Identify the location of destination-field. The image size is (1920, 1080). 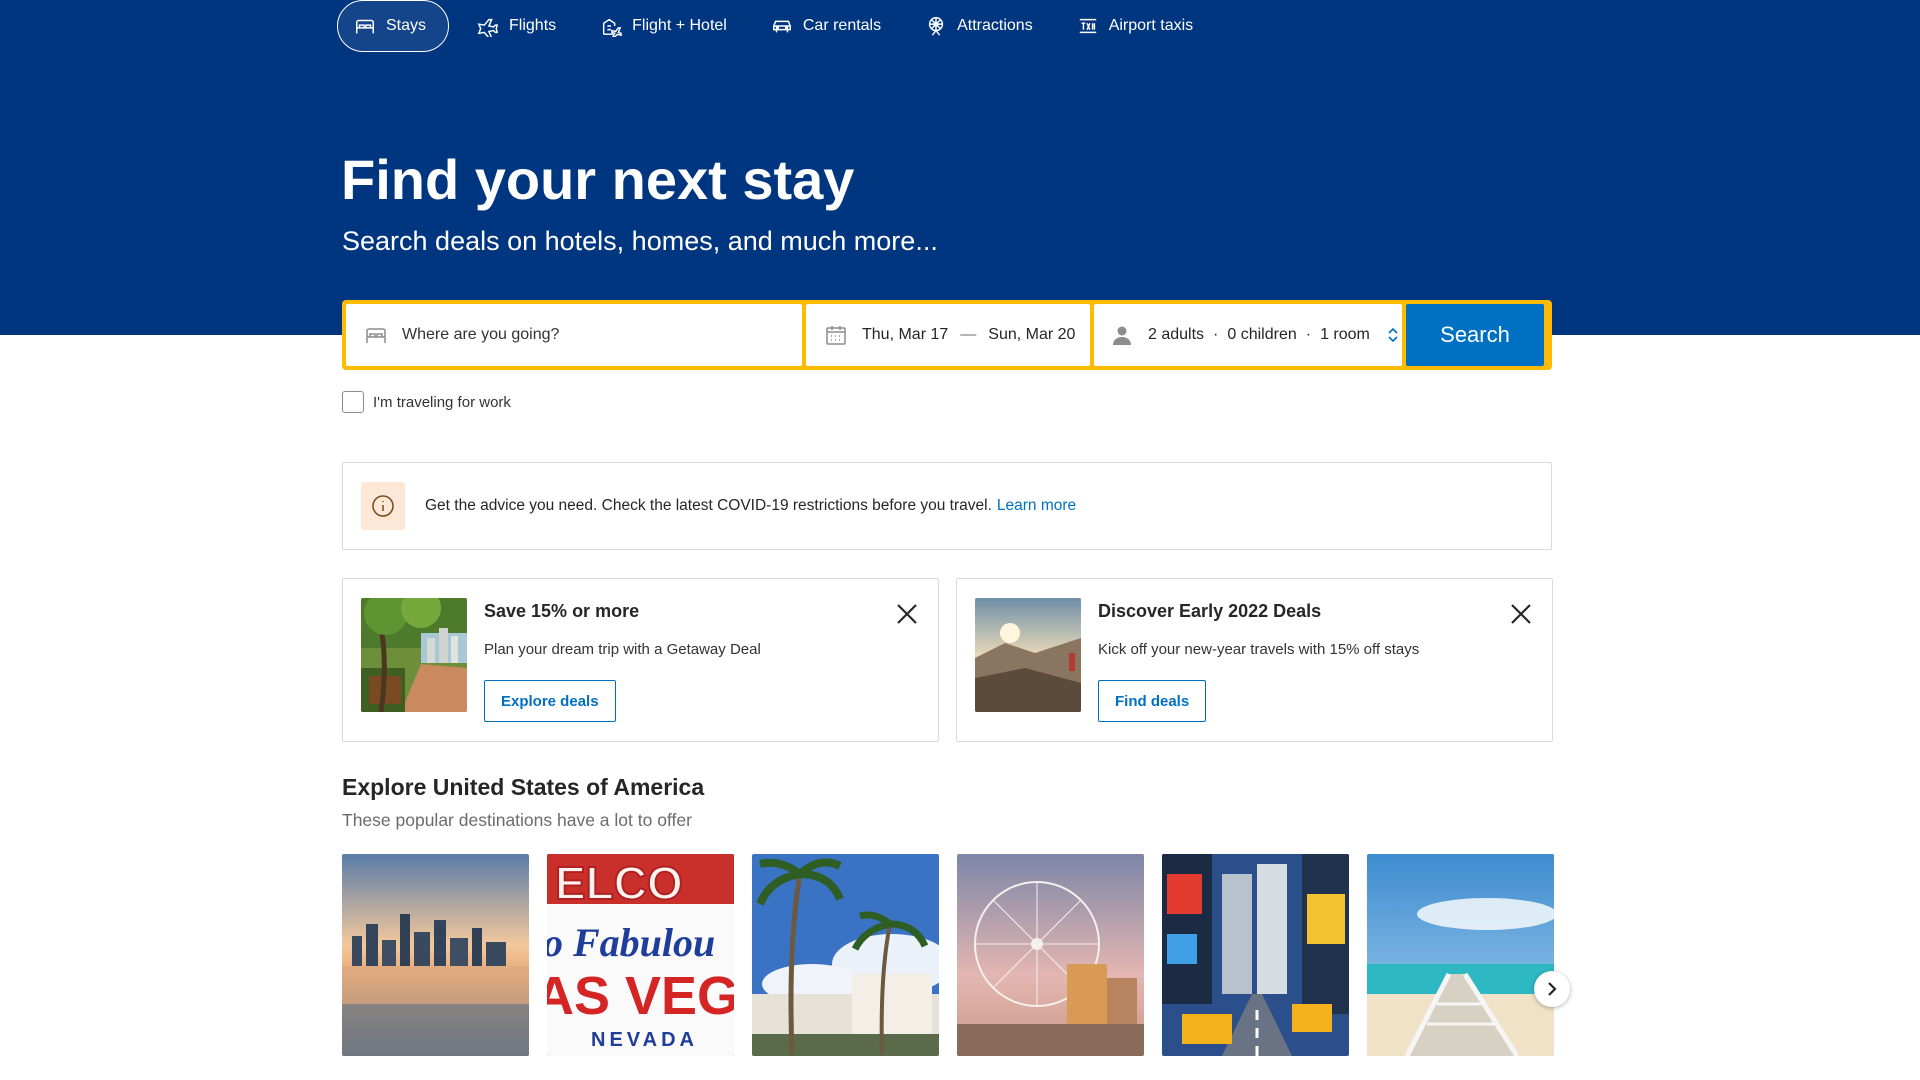
(574, 335).